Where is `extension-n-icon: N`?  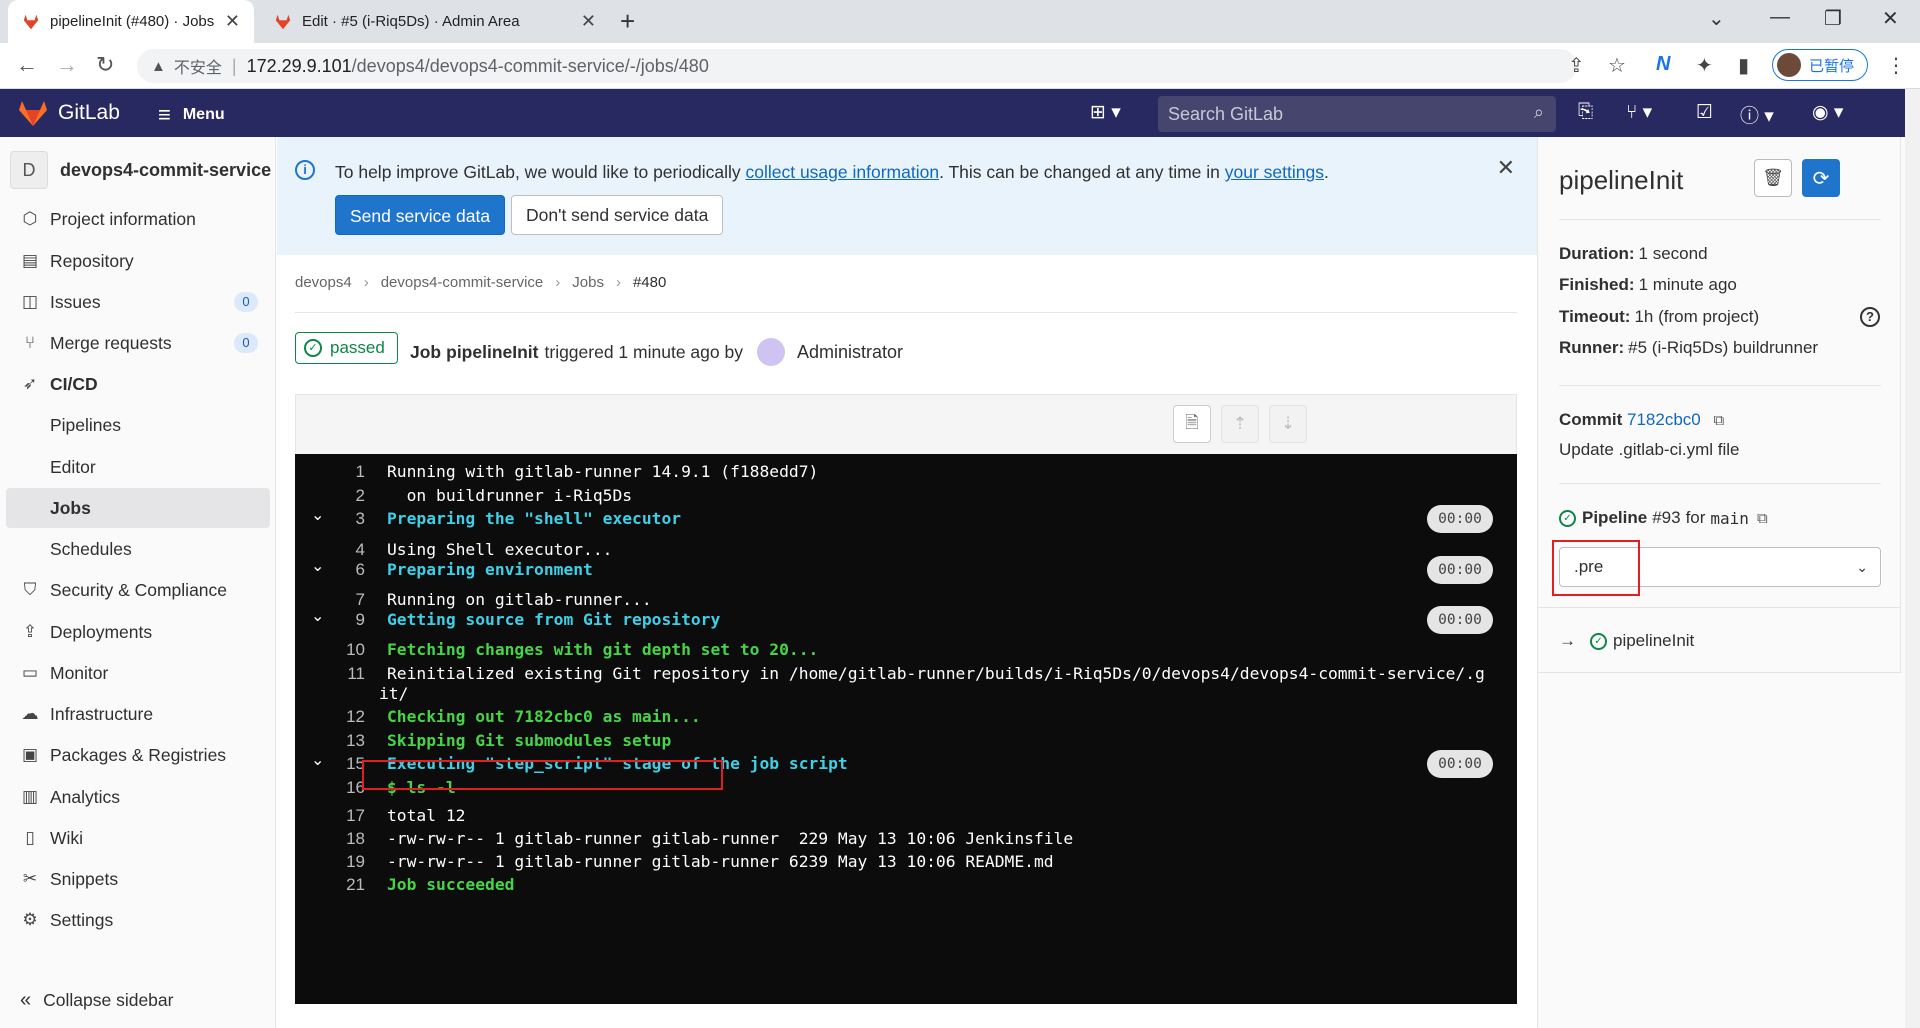
extension-n-icon: N is located at coordinates (1663, 64).